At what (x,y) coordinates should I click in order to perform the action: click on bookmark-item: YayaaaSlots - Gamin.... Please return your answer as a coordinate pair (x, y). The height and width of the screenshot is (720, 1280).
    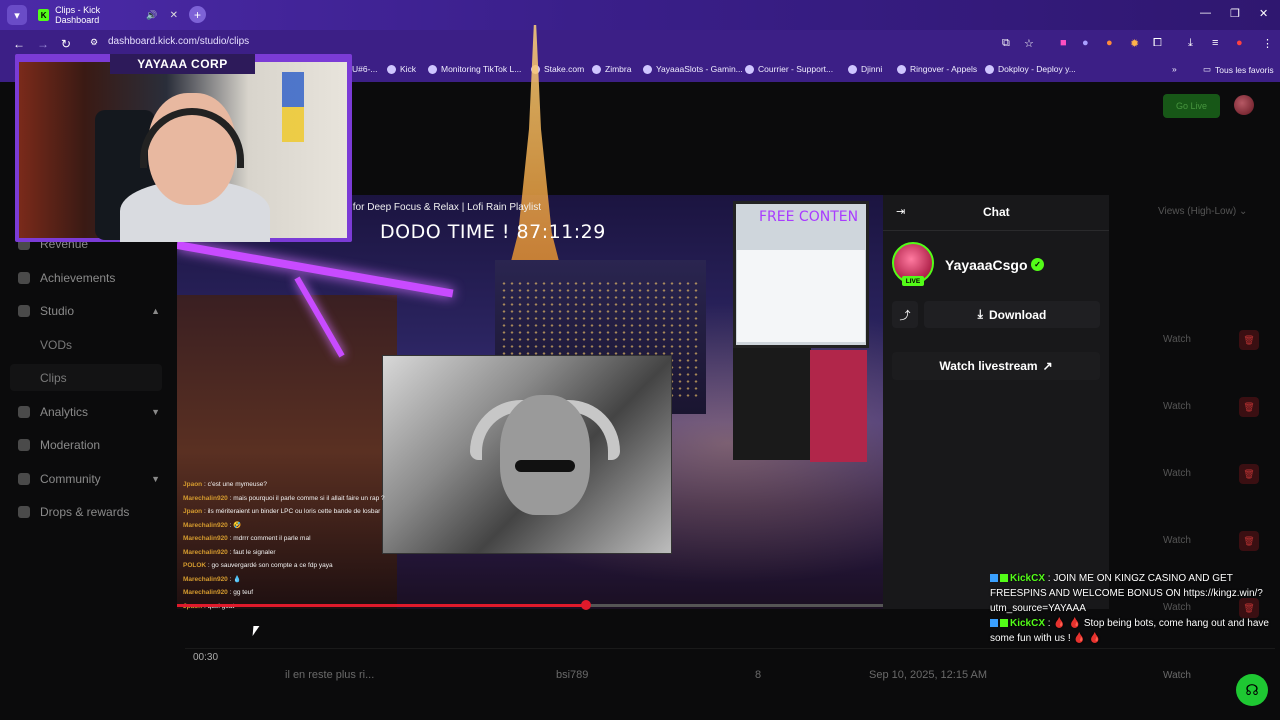
    Looking at the image, I should click on (693, 69).